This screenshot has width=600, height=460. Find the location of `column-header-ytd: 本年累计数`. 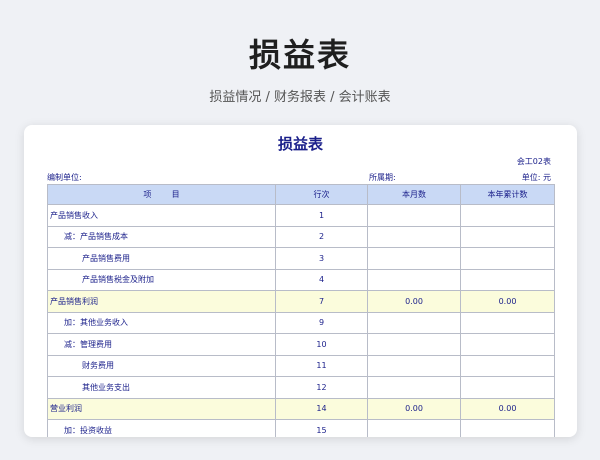

column-header-ytd: 本年累计数 is located at coordinates (507, 194).